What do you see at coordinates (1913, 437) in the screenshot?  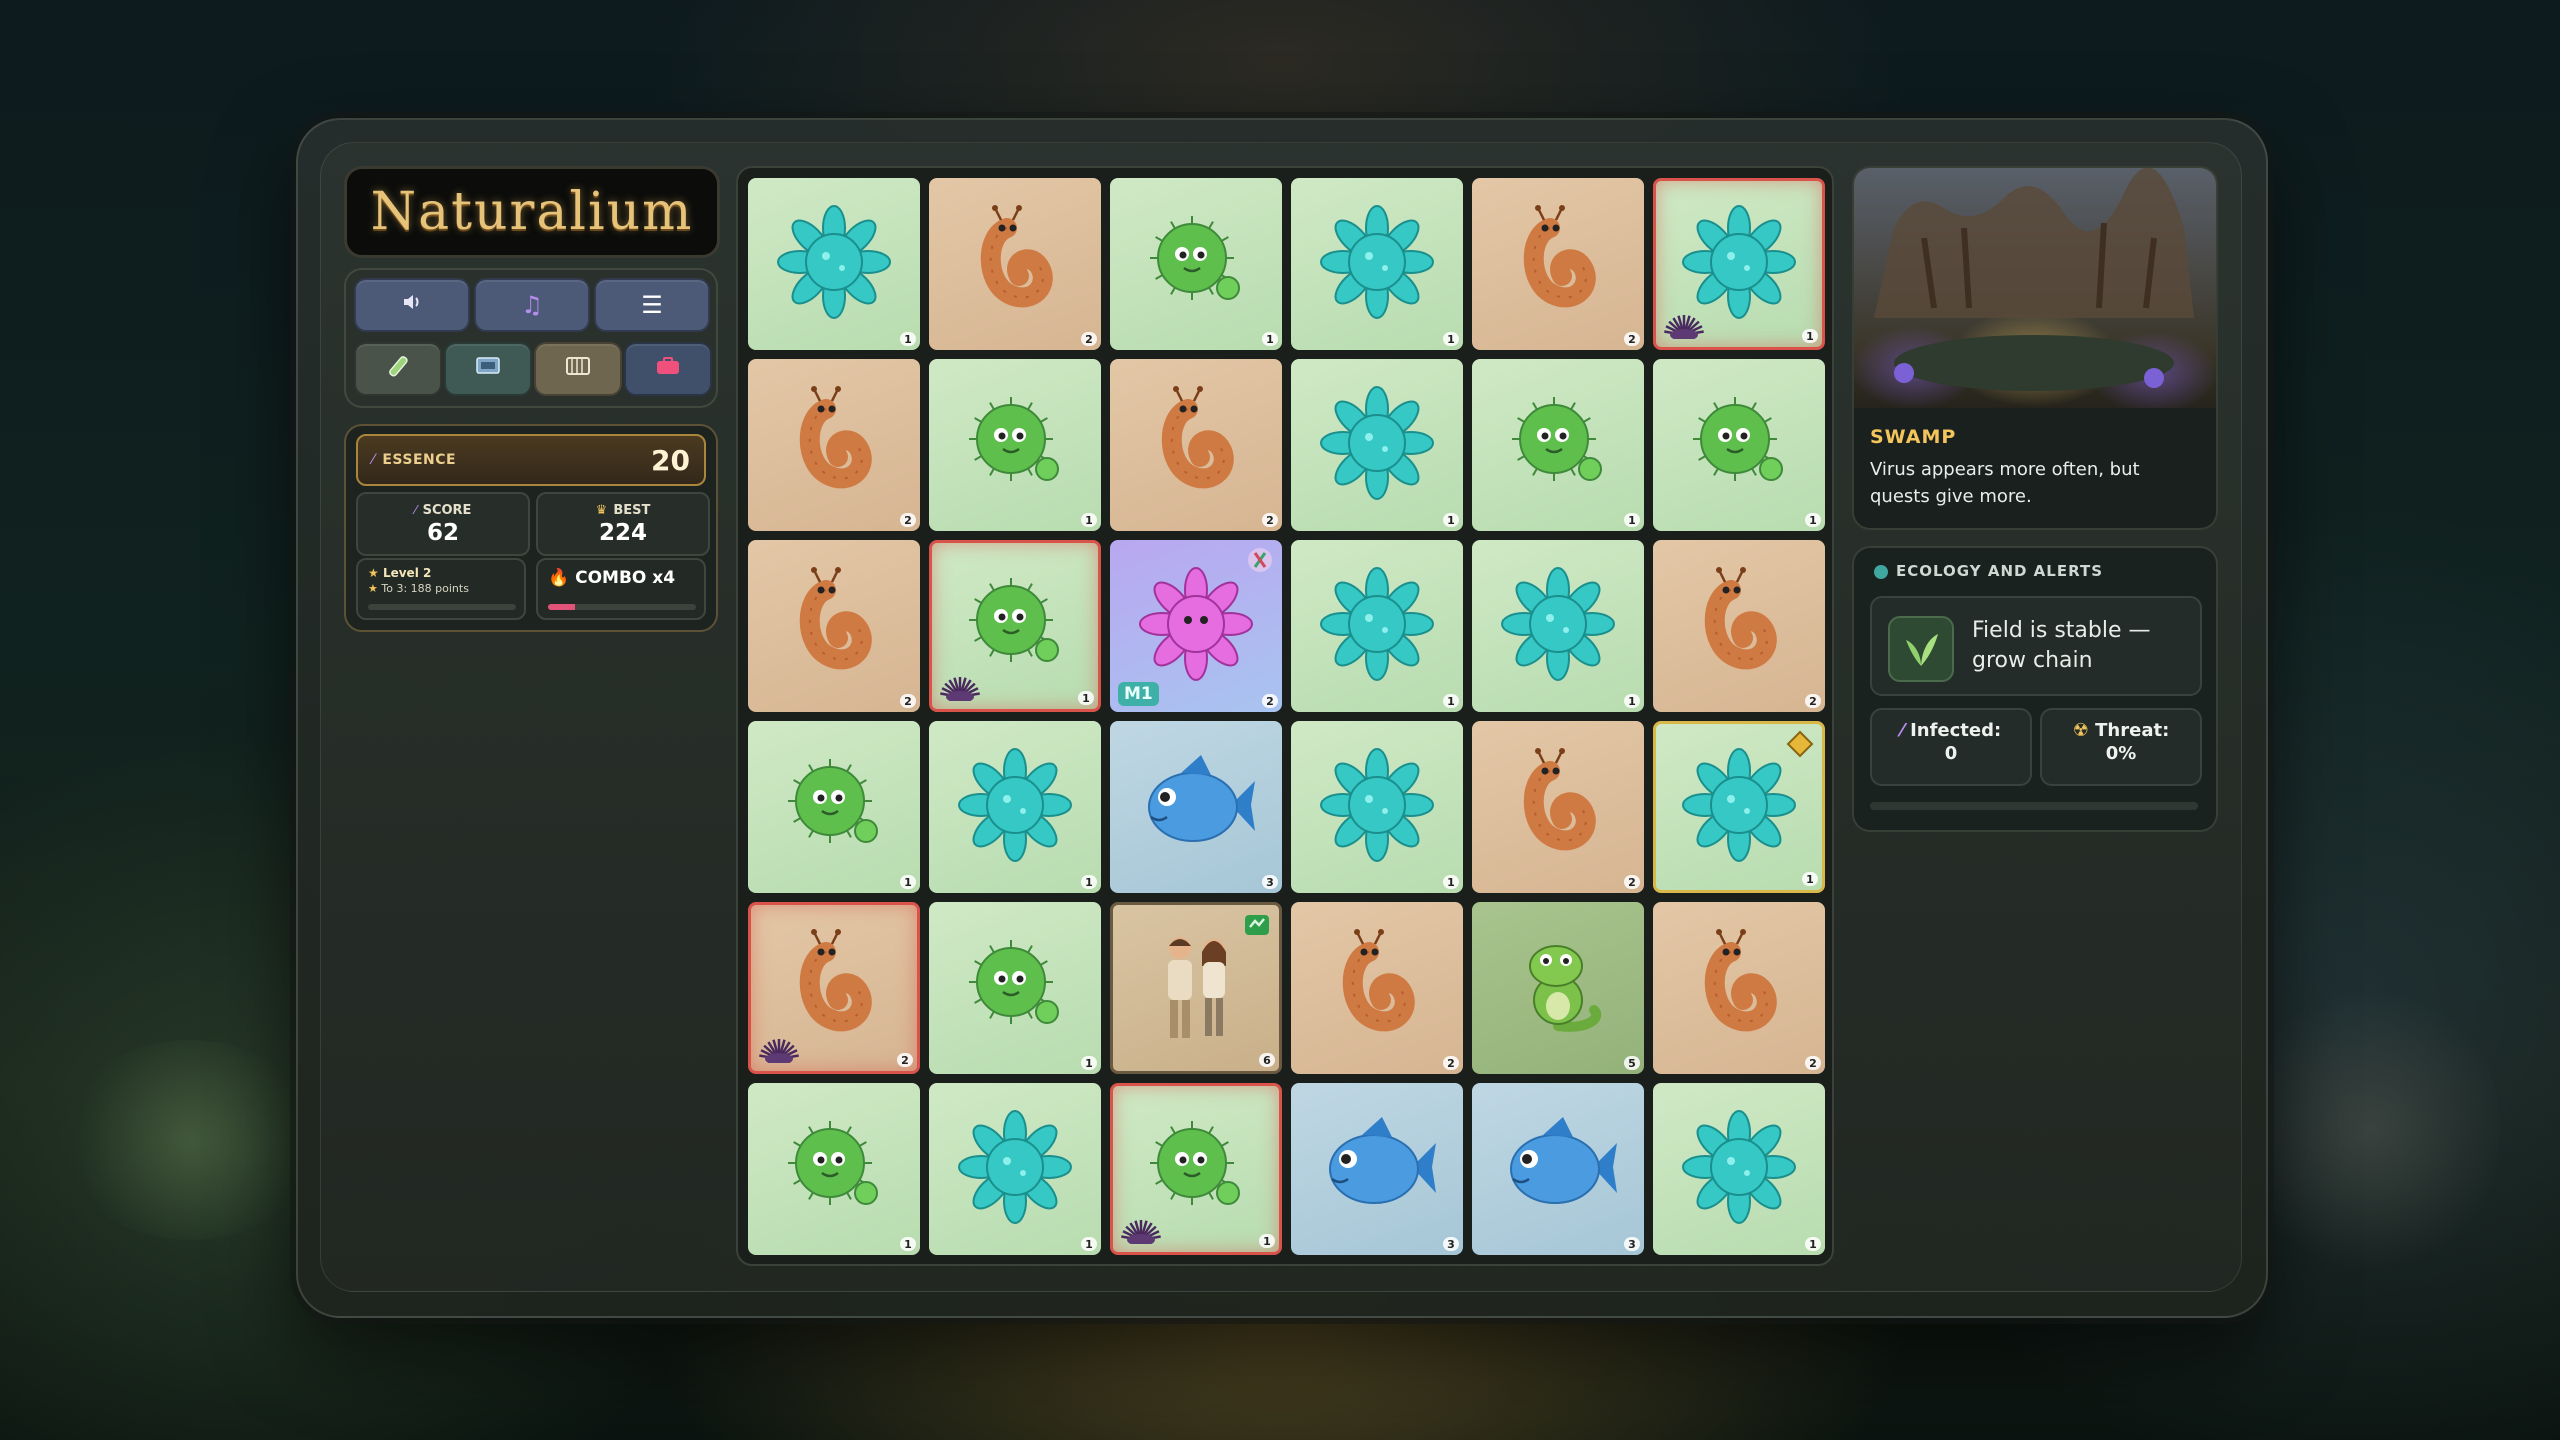 I see `biome-title: SWAMP` at bounding box center [1913, 437].